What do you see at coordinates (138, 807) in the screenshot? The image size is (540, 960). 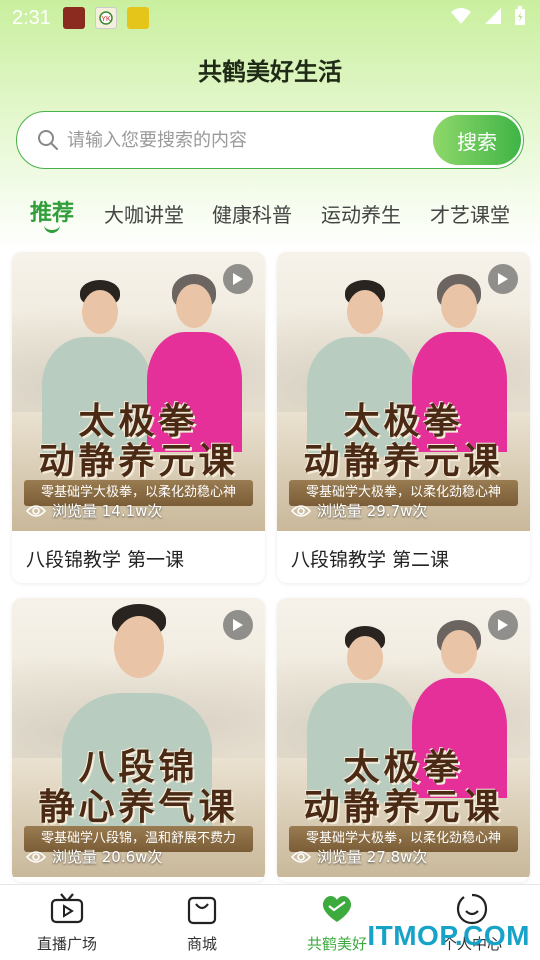 I see `thumbnail-title-line2: 静心养气课` at bounding box center [138, 807].